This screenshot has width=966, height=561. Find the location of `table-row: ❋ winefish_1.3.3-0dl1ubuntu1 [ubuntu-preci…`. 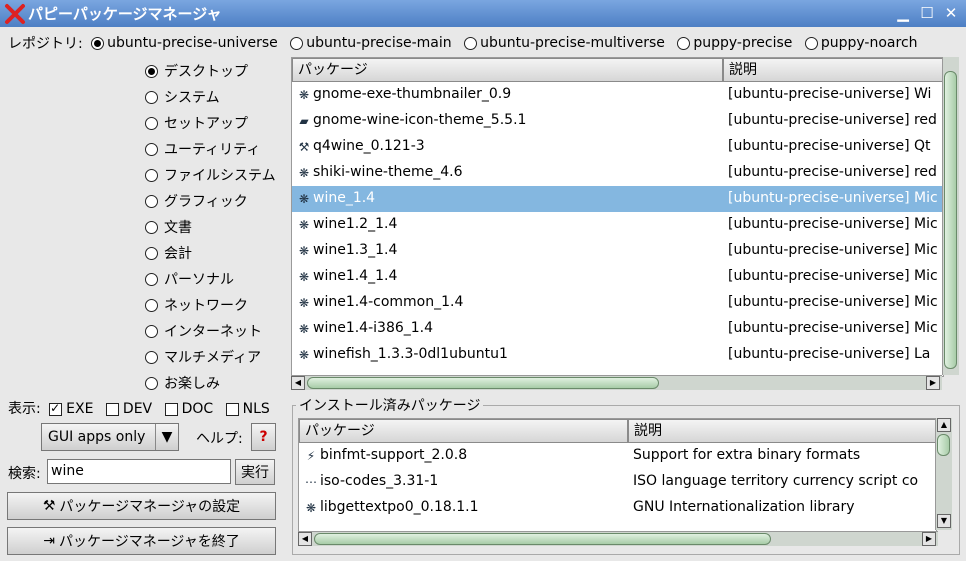

table-row: ❋ winefish_1.3.3-0dl1ubuntu1 [ubuntu-preci… is located at coordinates (617, 355).